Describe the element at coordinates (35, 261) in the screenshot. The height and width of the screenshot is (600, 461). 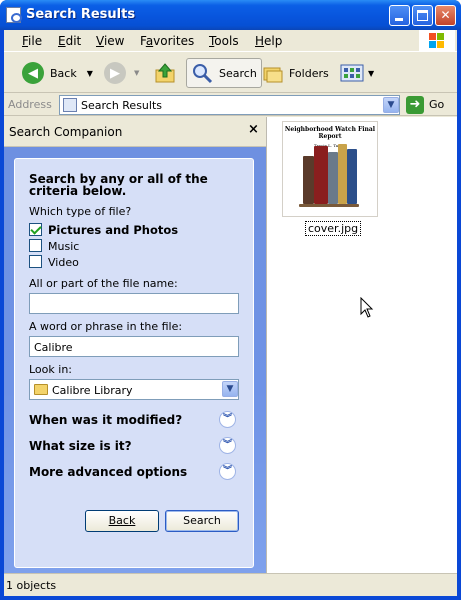
I see `video-checkbox` at that location.